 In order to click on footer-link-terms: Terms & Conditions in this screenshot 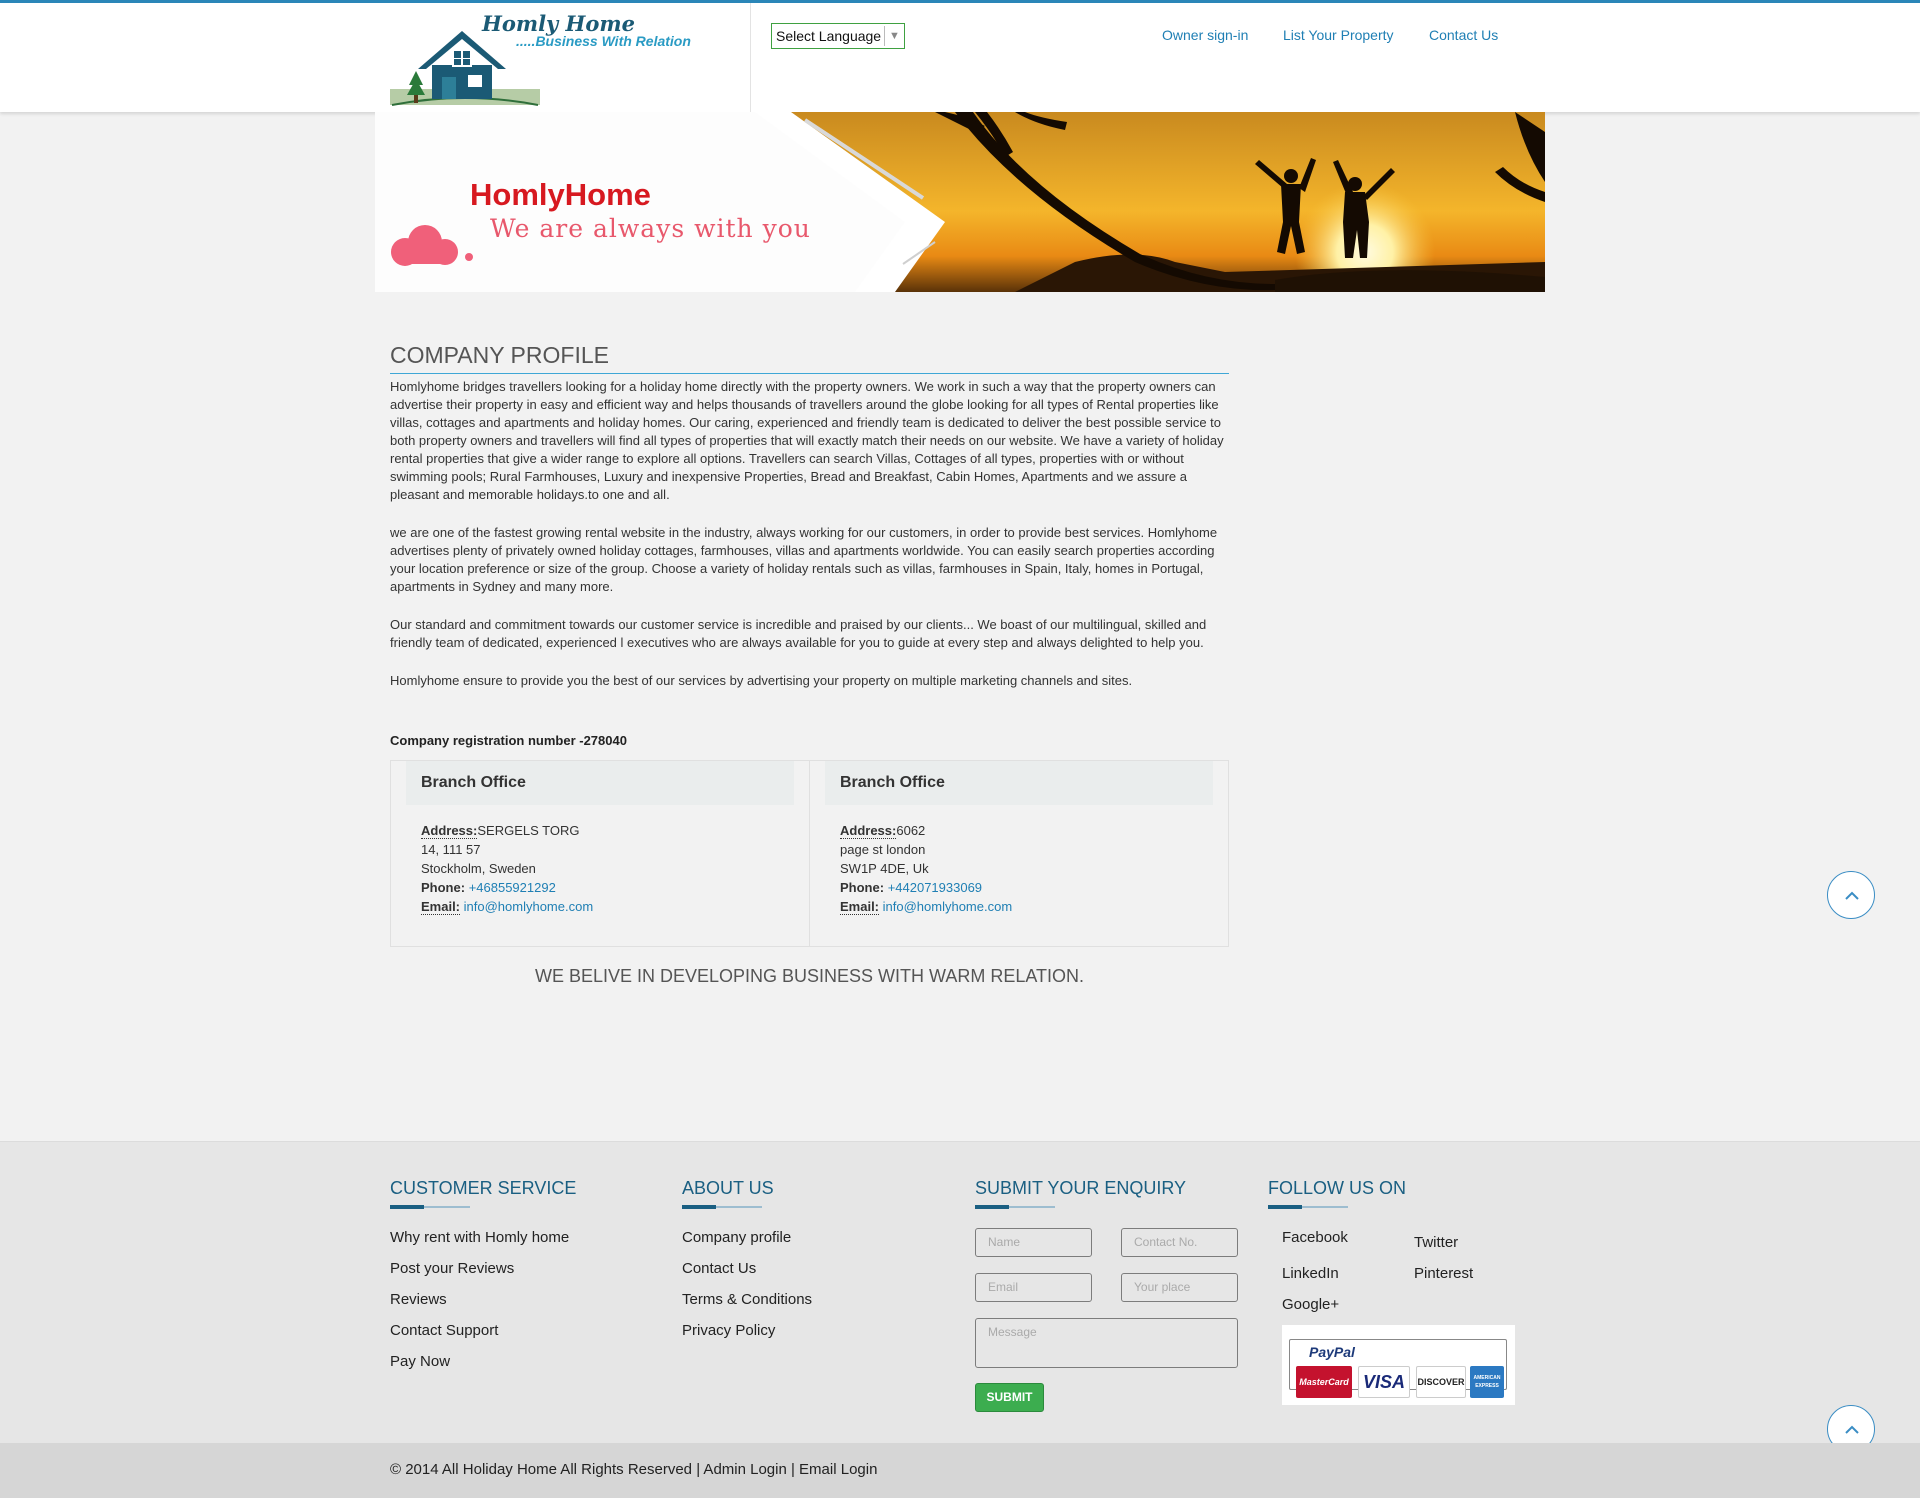, I will do `click(747, 1299)`.